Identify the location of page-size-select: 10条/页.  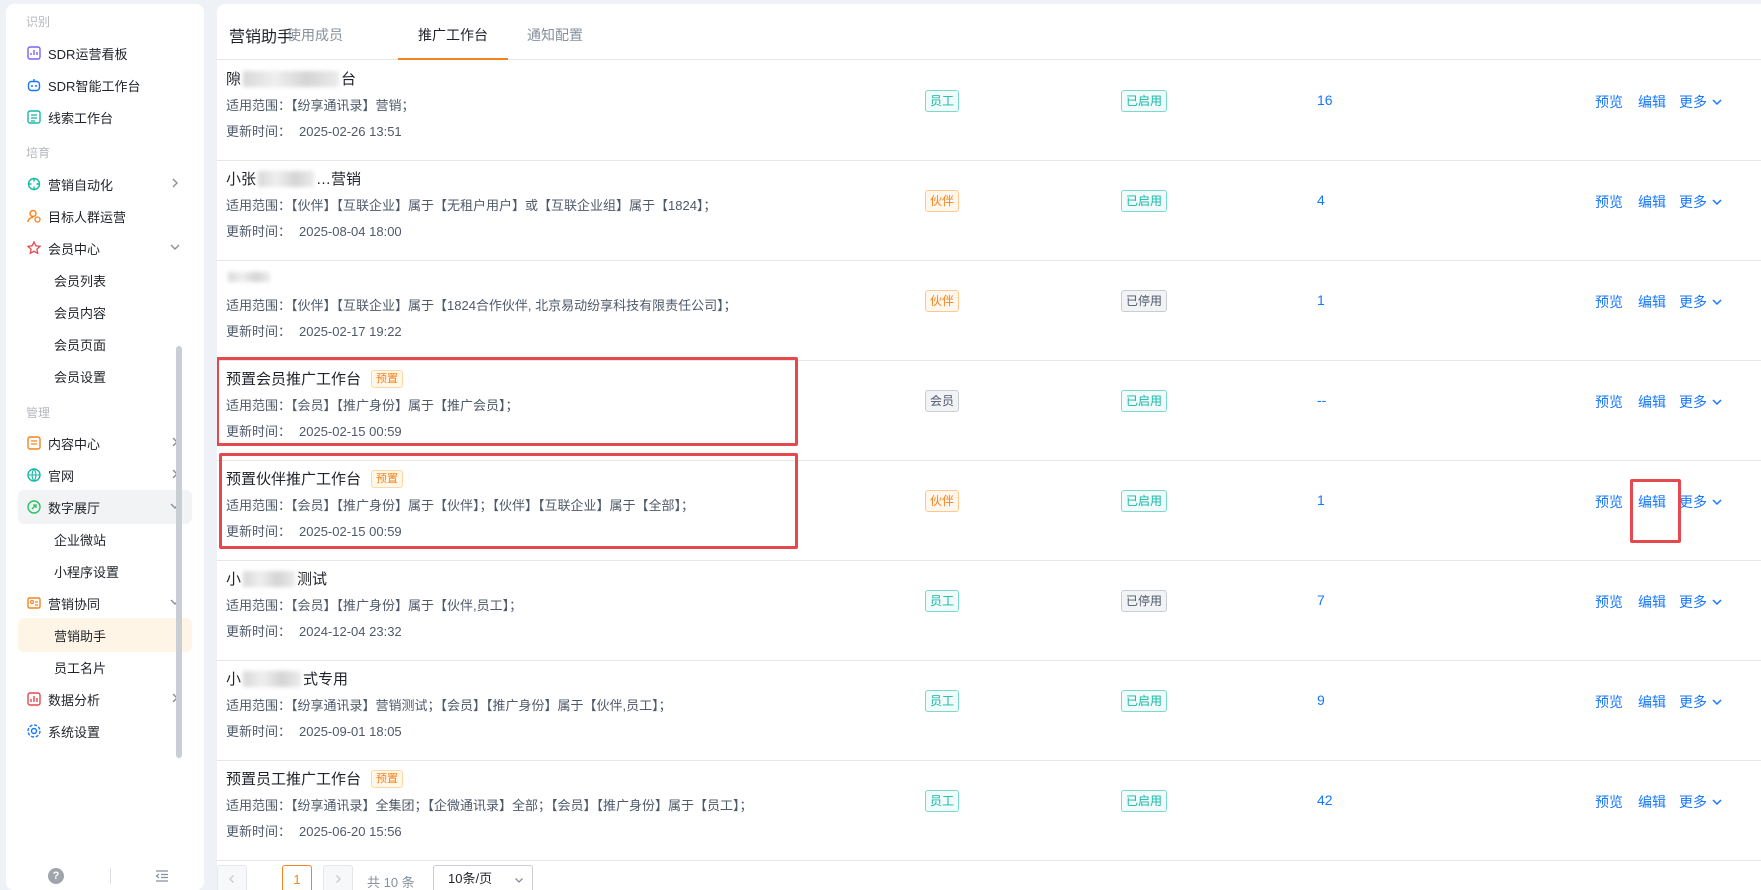
(483, 877).